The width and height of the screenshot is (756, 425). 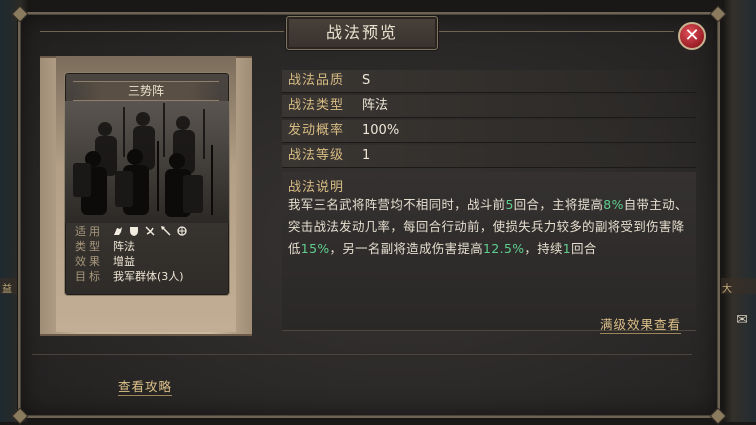 What do you see at coordinates (543, 248) in the screenshot?
I see `description-segment: ，持续` at bounding box center [543, 248].